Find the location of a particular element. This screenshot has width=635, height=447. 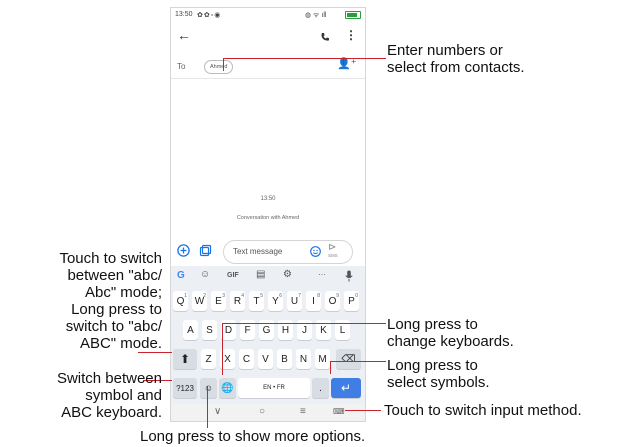

key-e: E3 is located at coordinates (218, 301).